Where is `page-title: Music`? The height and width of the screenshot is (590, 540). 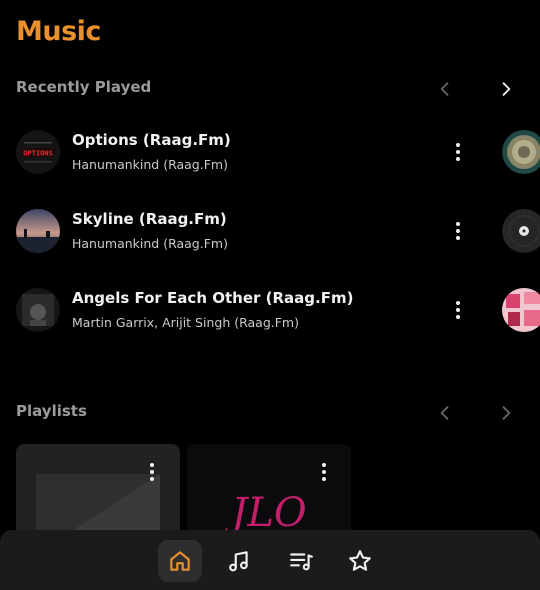 page-title: Music is located at coordinates (58, 31).